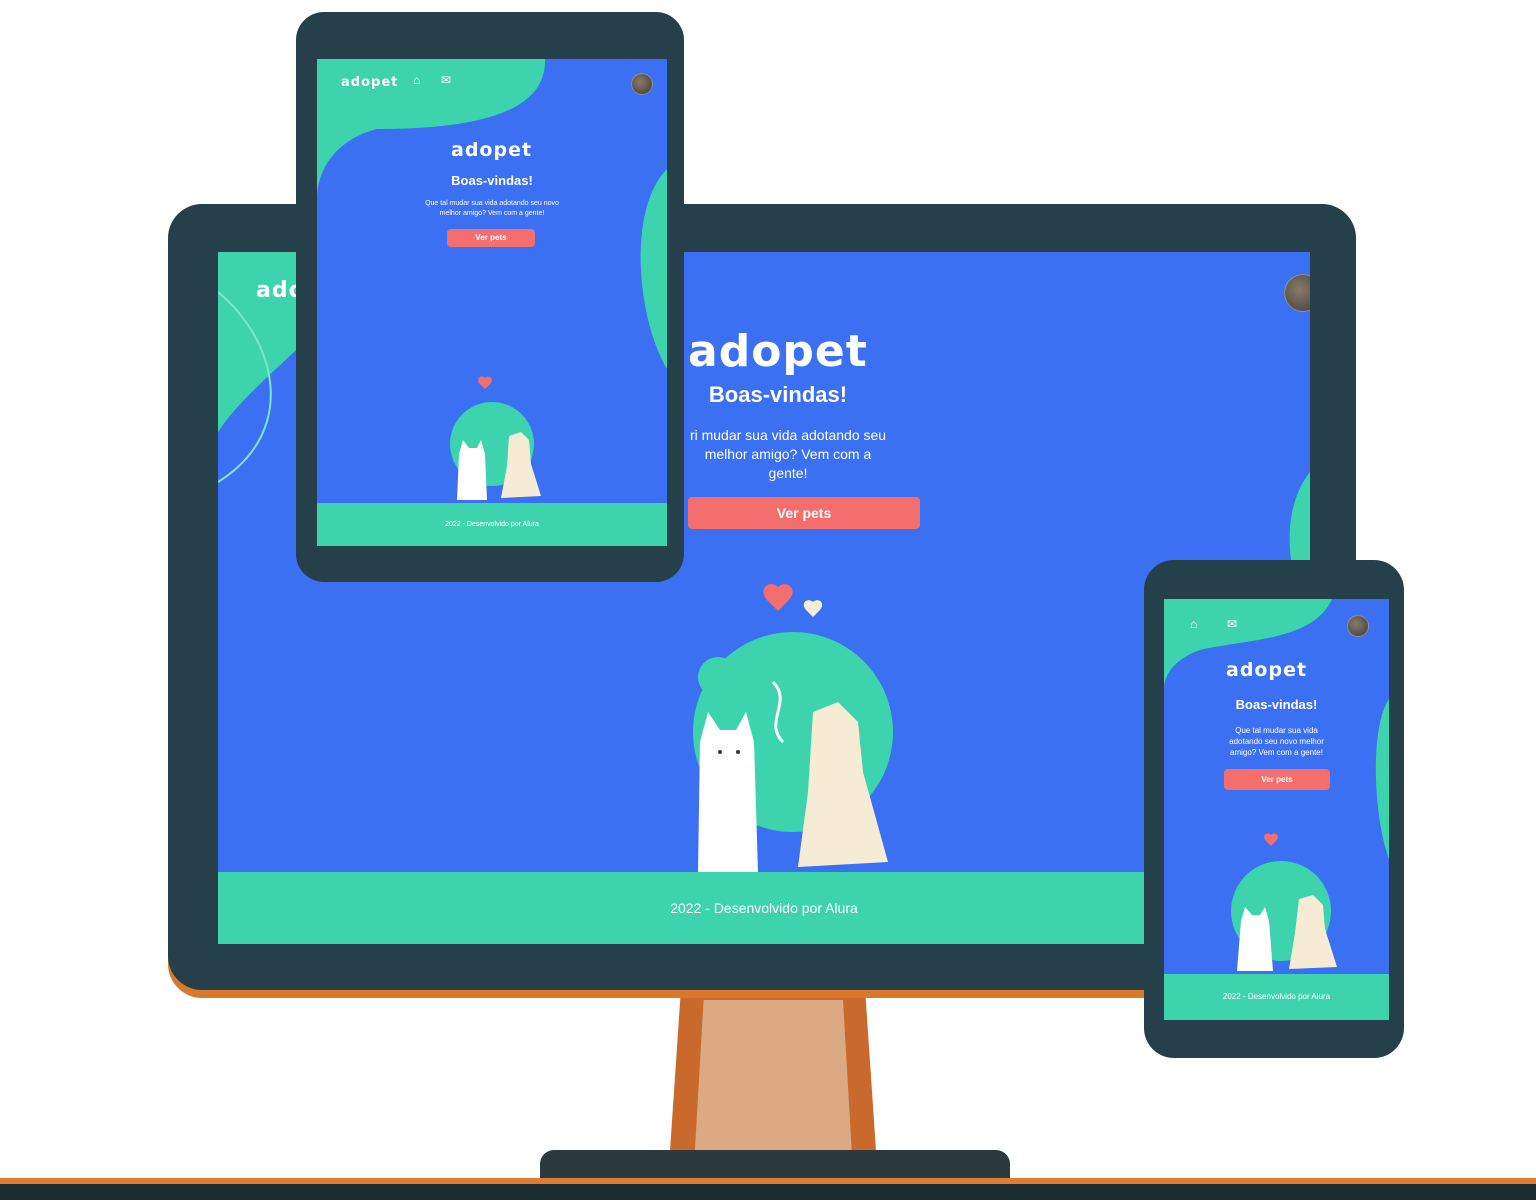  What do you see at coordinates (804, 513) in the screenshot?
I see `desktop-ver-pets-button: Ver pets` at bounding box center [804, 513].